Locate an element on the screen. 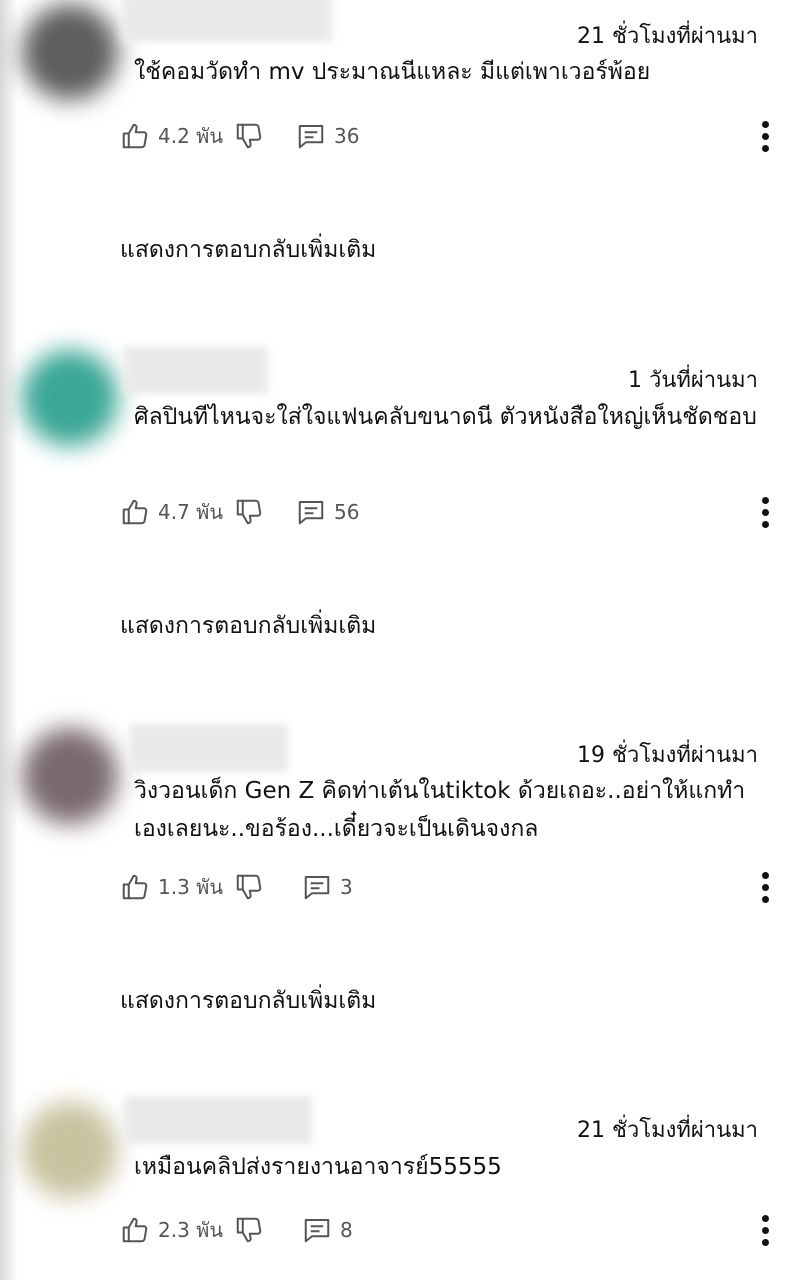  comment-timestamp: 1 วันที่ผ่านมา is located at coordinates (692, 380).